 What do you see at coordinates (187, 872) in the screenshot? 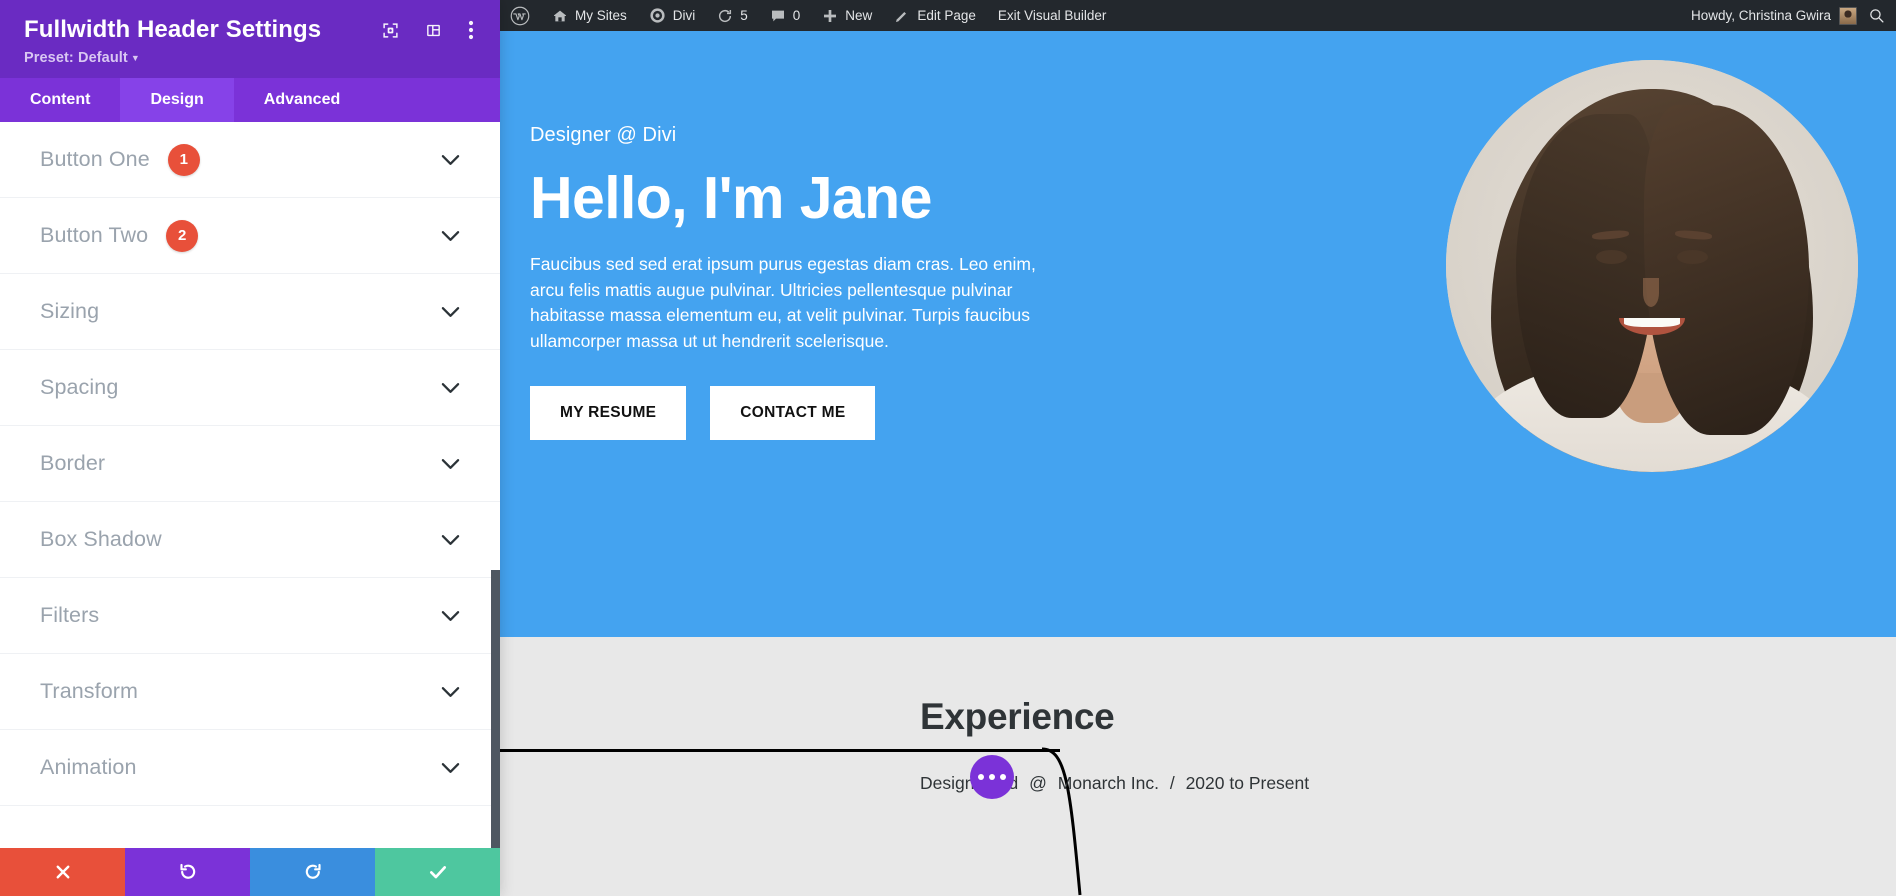
I see `undo-button` at bounding box center [187, 872].